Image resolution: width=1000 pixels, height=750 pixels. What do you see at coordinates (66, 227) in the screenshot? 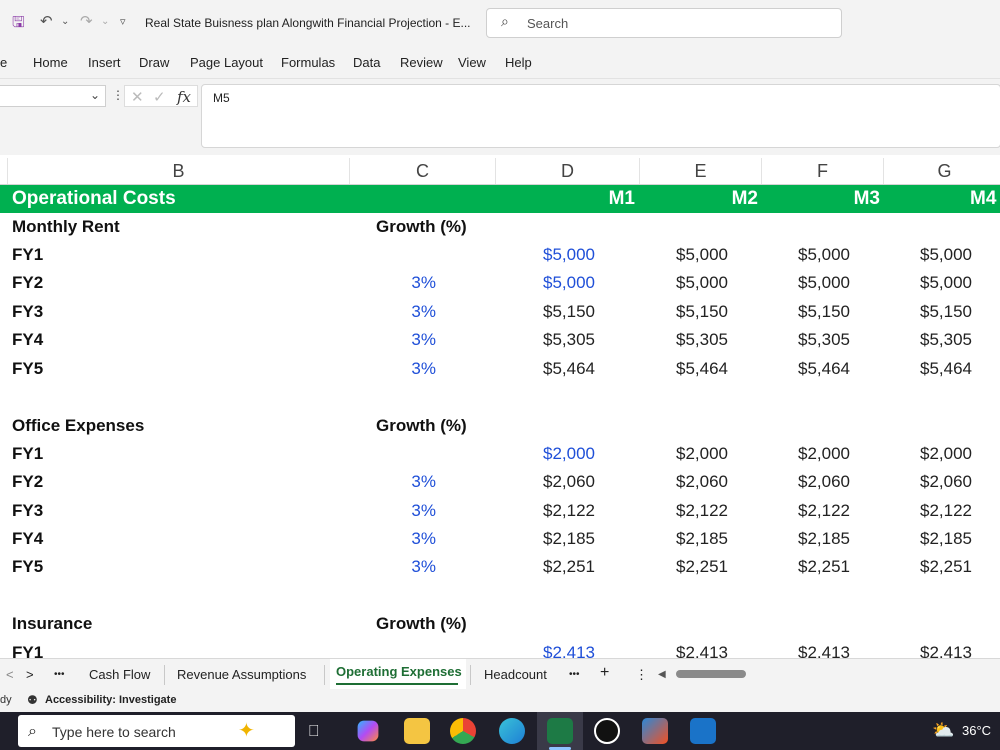
I see `section-title: Monthly Rent` at bounding box center [66, 227].